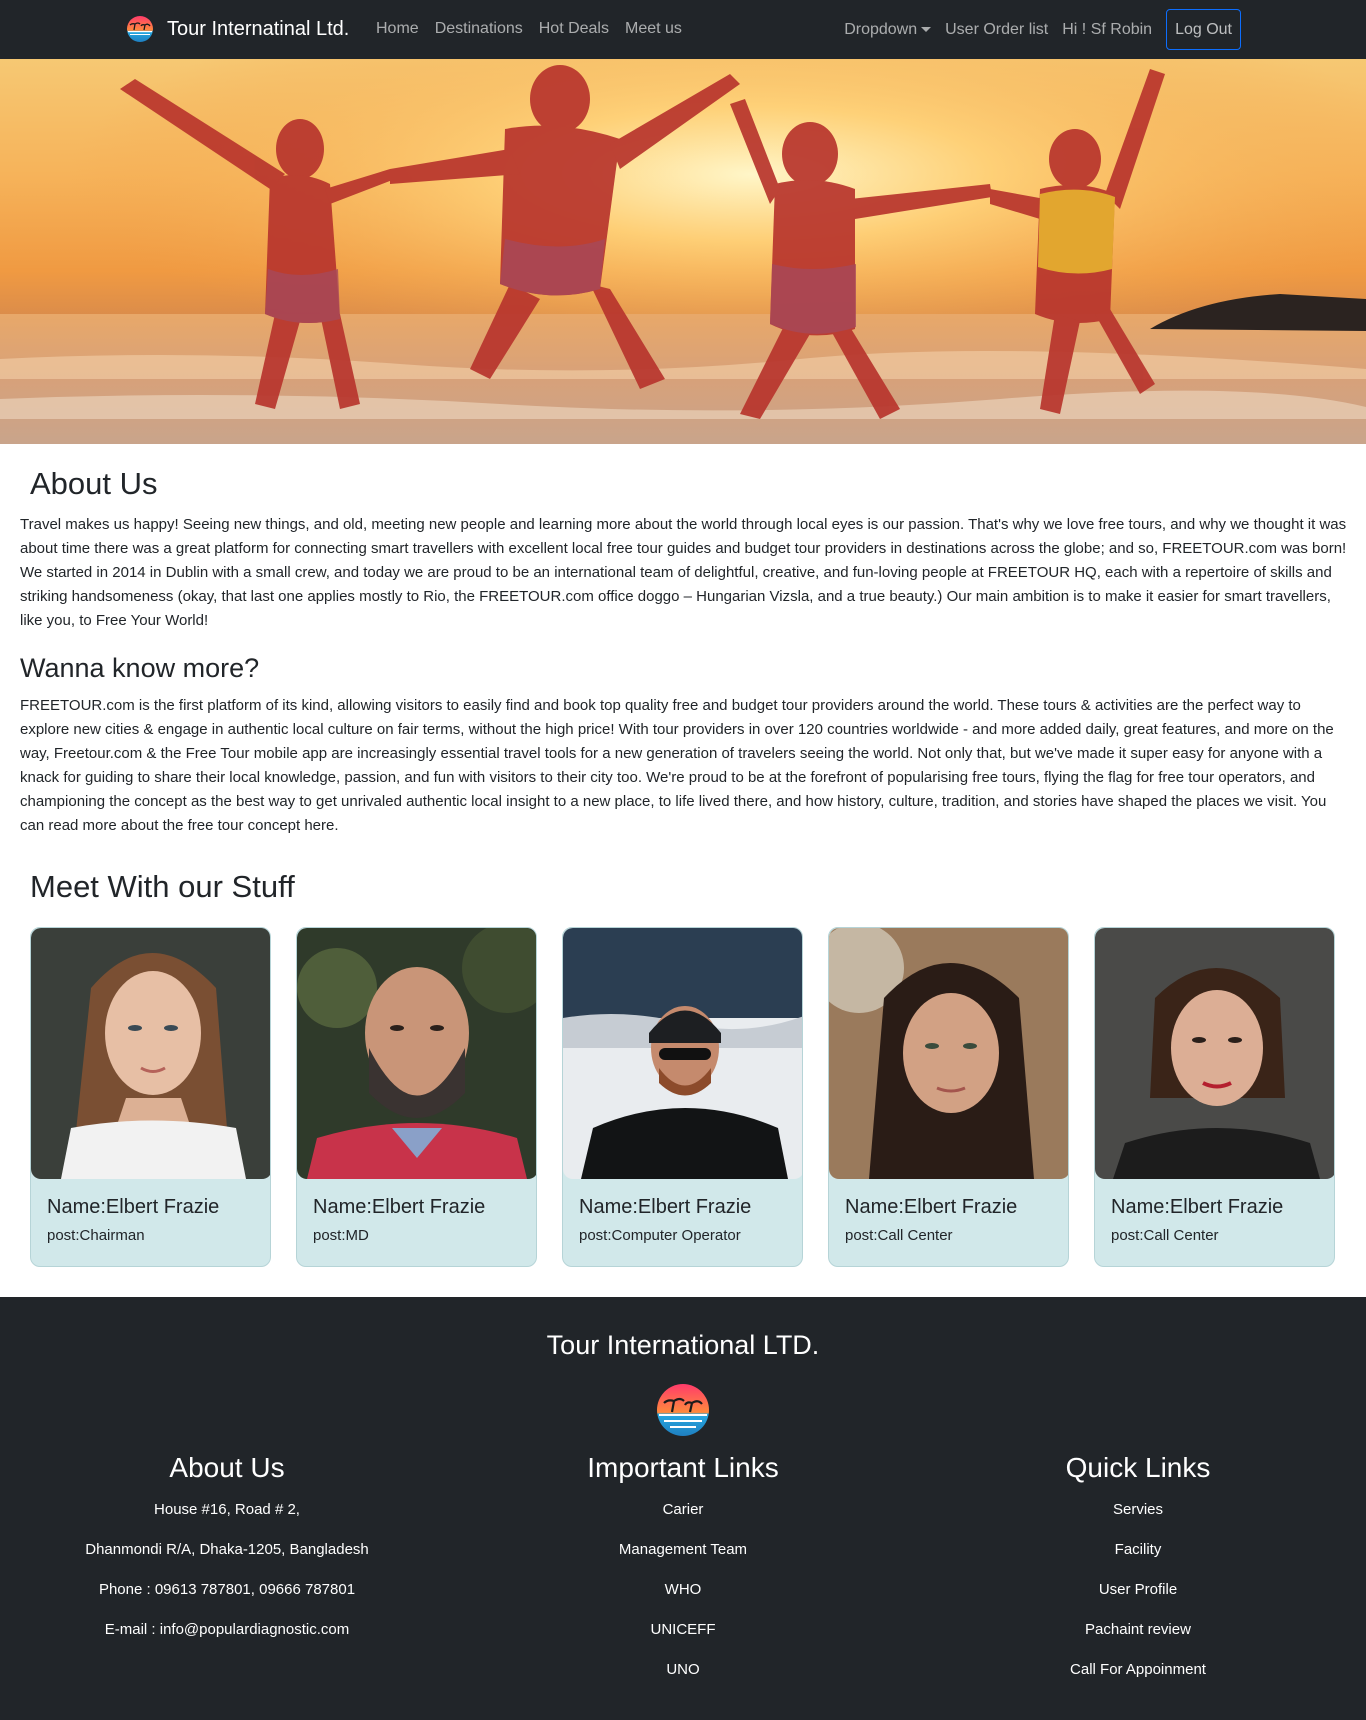 The height and width of the screenshot is (1720, 1366). I want to click on footer-link-uniceff: UNICEFF, so click(683, 1630).